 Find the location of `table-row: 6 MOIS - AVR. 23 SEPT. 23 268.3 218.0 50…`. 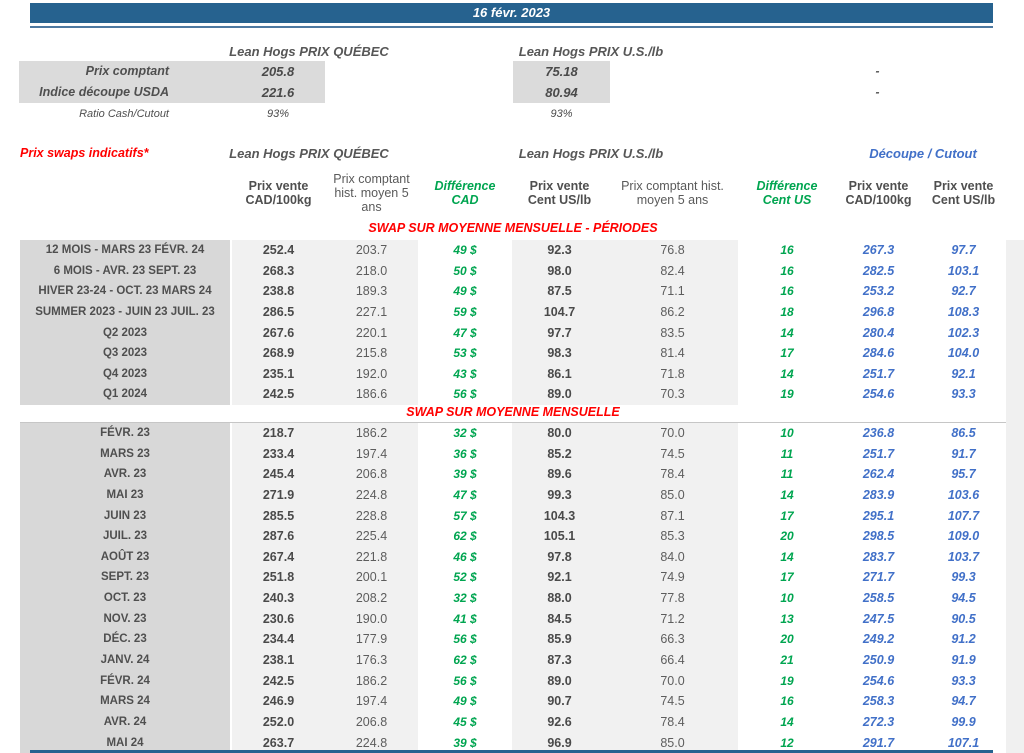

table-row: 6 MOIS - AVR. 23 SEPT. 23 268.3 218.0 50… is located at coordinates (513, 271).